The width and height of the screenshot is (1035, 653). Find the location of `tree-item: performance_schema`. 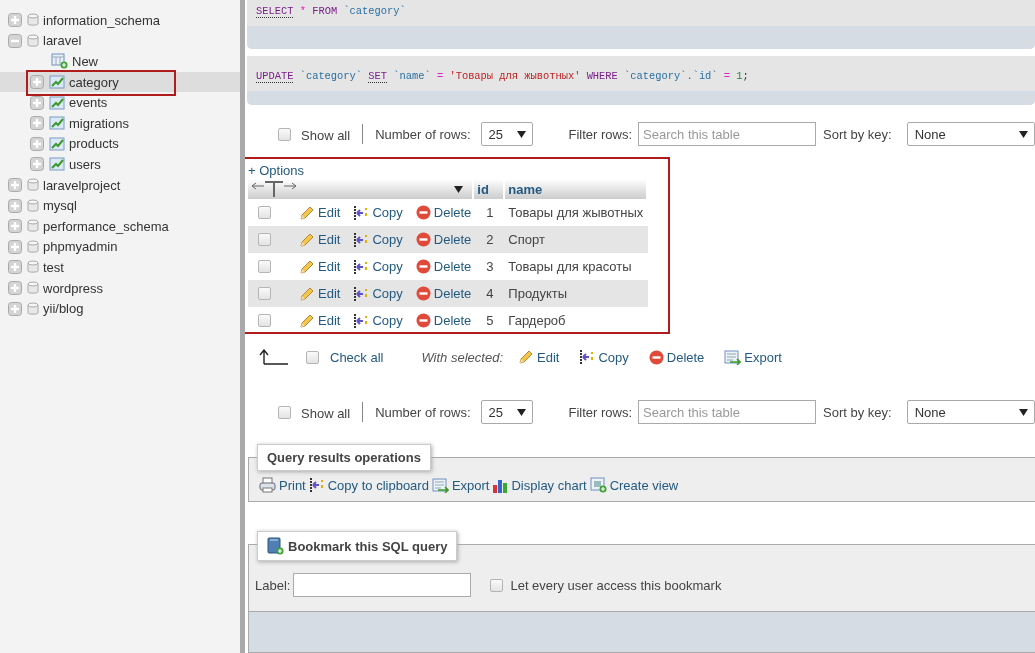

tree-item: performance_schema is located at coordinates (120, 226).